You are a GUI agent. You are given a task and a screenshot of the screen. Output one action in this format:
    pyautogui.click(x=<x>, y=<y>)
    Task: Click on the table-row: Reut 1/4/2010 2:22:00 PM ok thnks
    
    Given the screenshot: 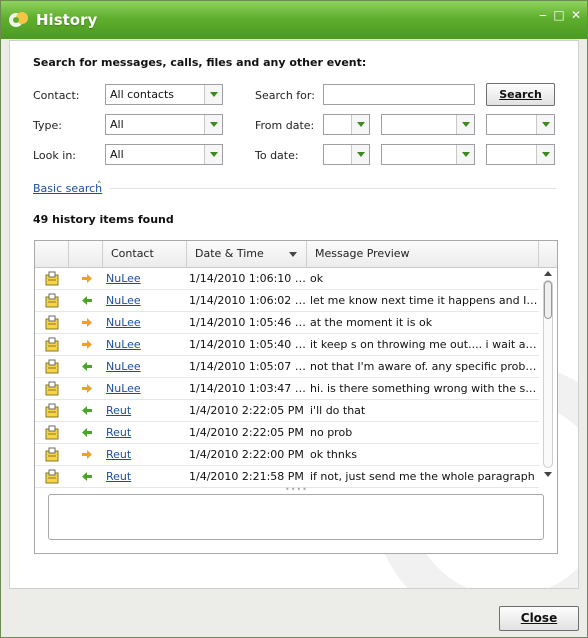 What is the action you would take?
    pyautogui.click(x=287, y=455)
    